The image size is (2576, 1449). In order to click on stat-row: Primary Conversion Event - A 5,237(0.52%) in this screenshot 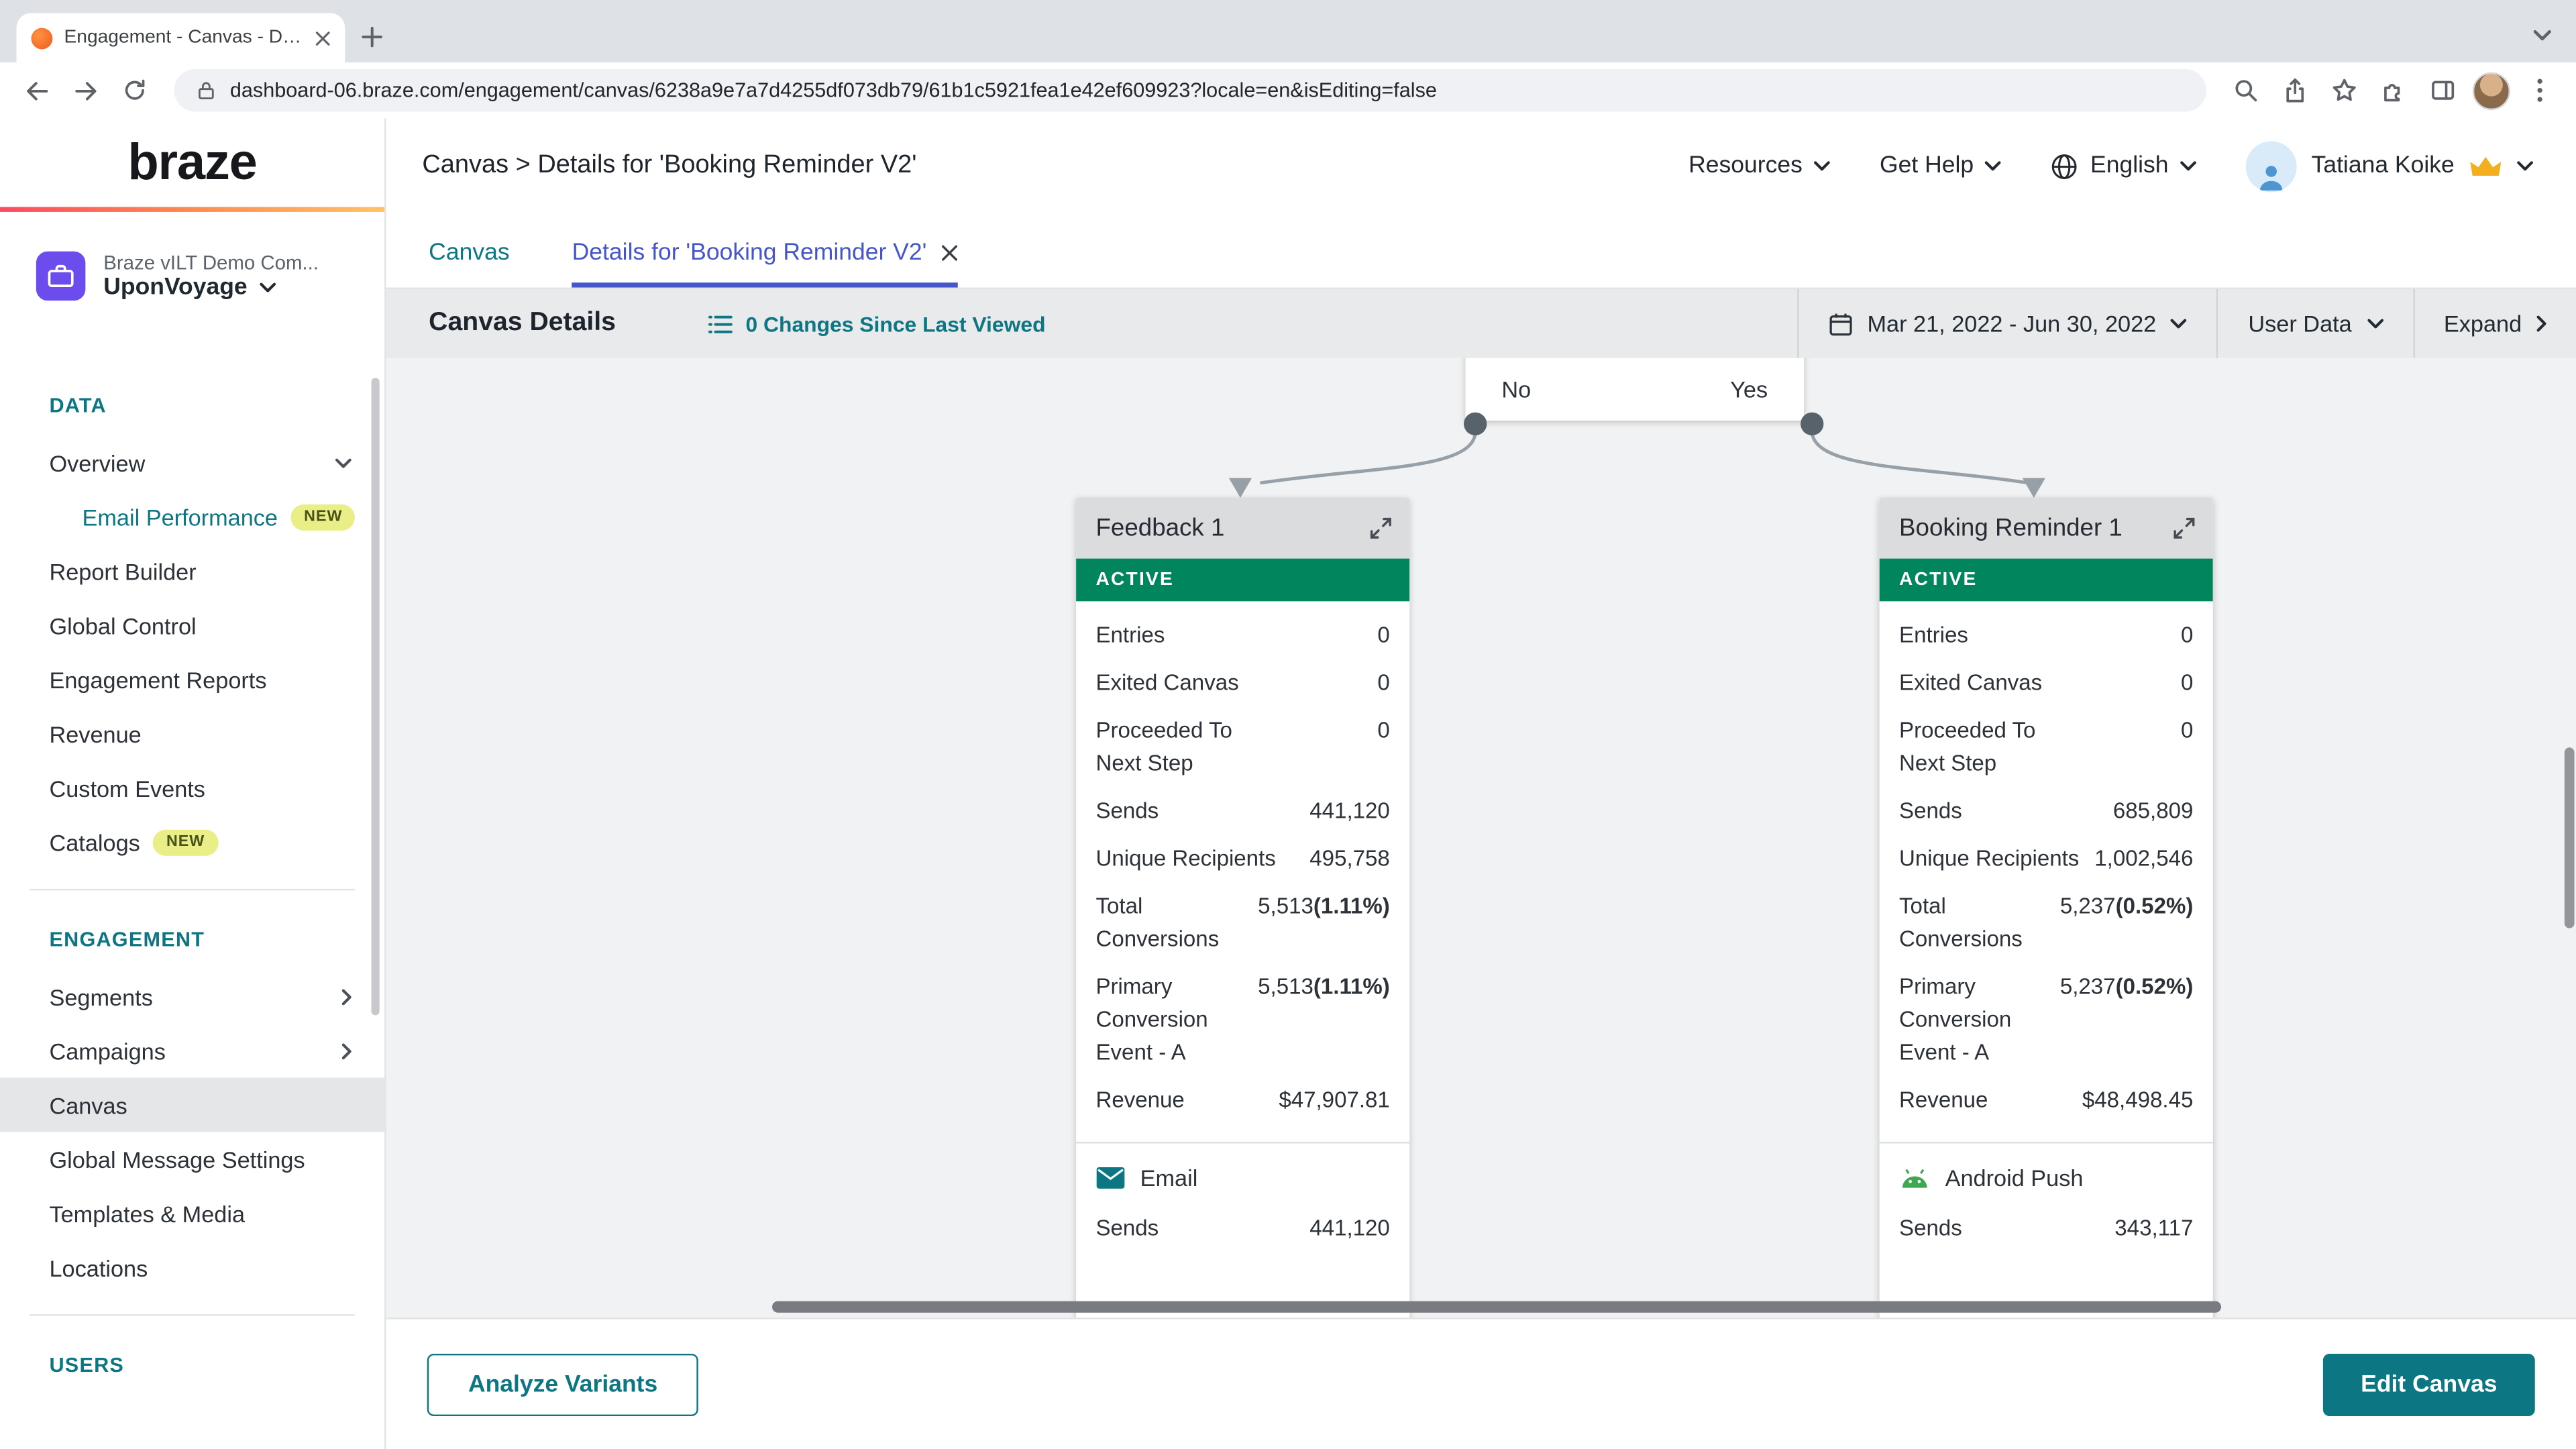, I will do `click(2046, 1019)`.